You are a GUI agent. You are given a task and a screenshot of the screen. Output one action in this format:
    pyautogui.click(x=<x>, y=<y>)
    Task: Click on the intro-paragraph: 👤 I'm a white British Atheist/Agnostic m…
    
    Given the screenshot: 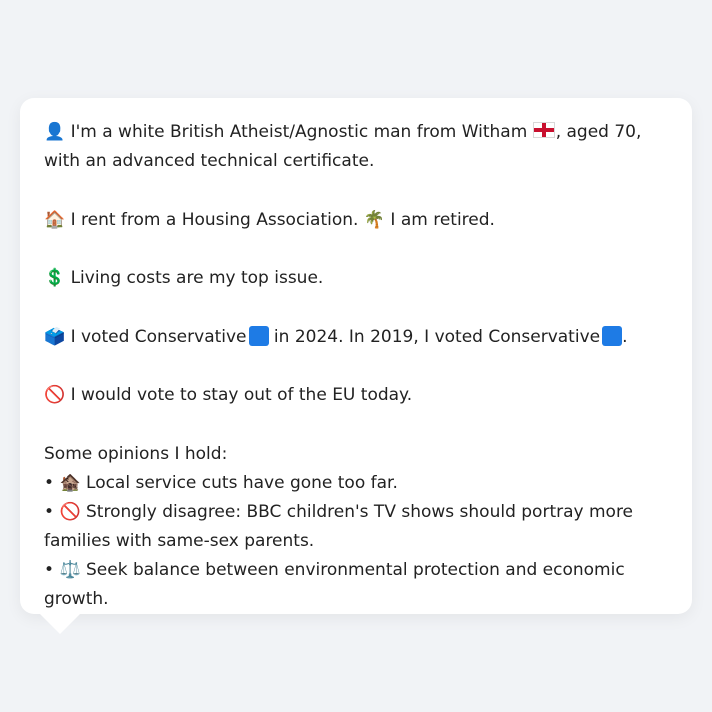 What is the action you would take?
    pyautogui.click(x=356, y=147)
    